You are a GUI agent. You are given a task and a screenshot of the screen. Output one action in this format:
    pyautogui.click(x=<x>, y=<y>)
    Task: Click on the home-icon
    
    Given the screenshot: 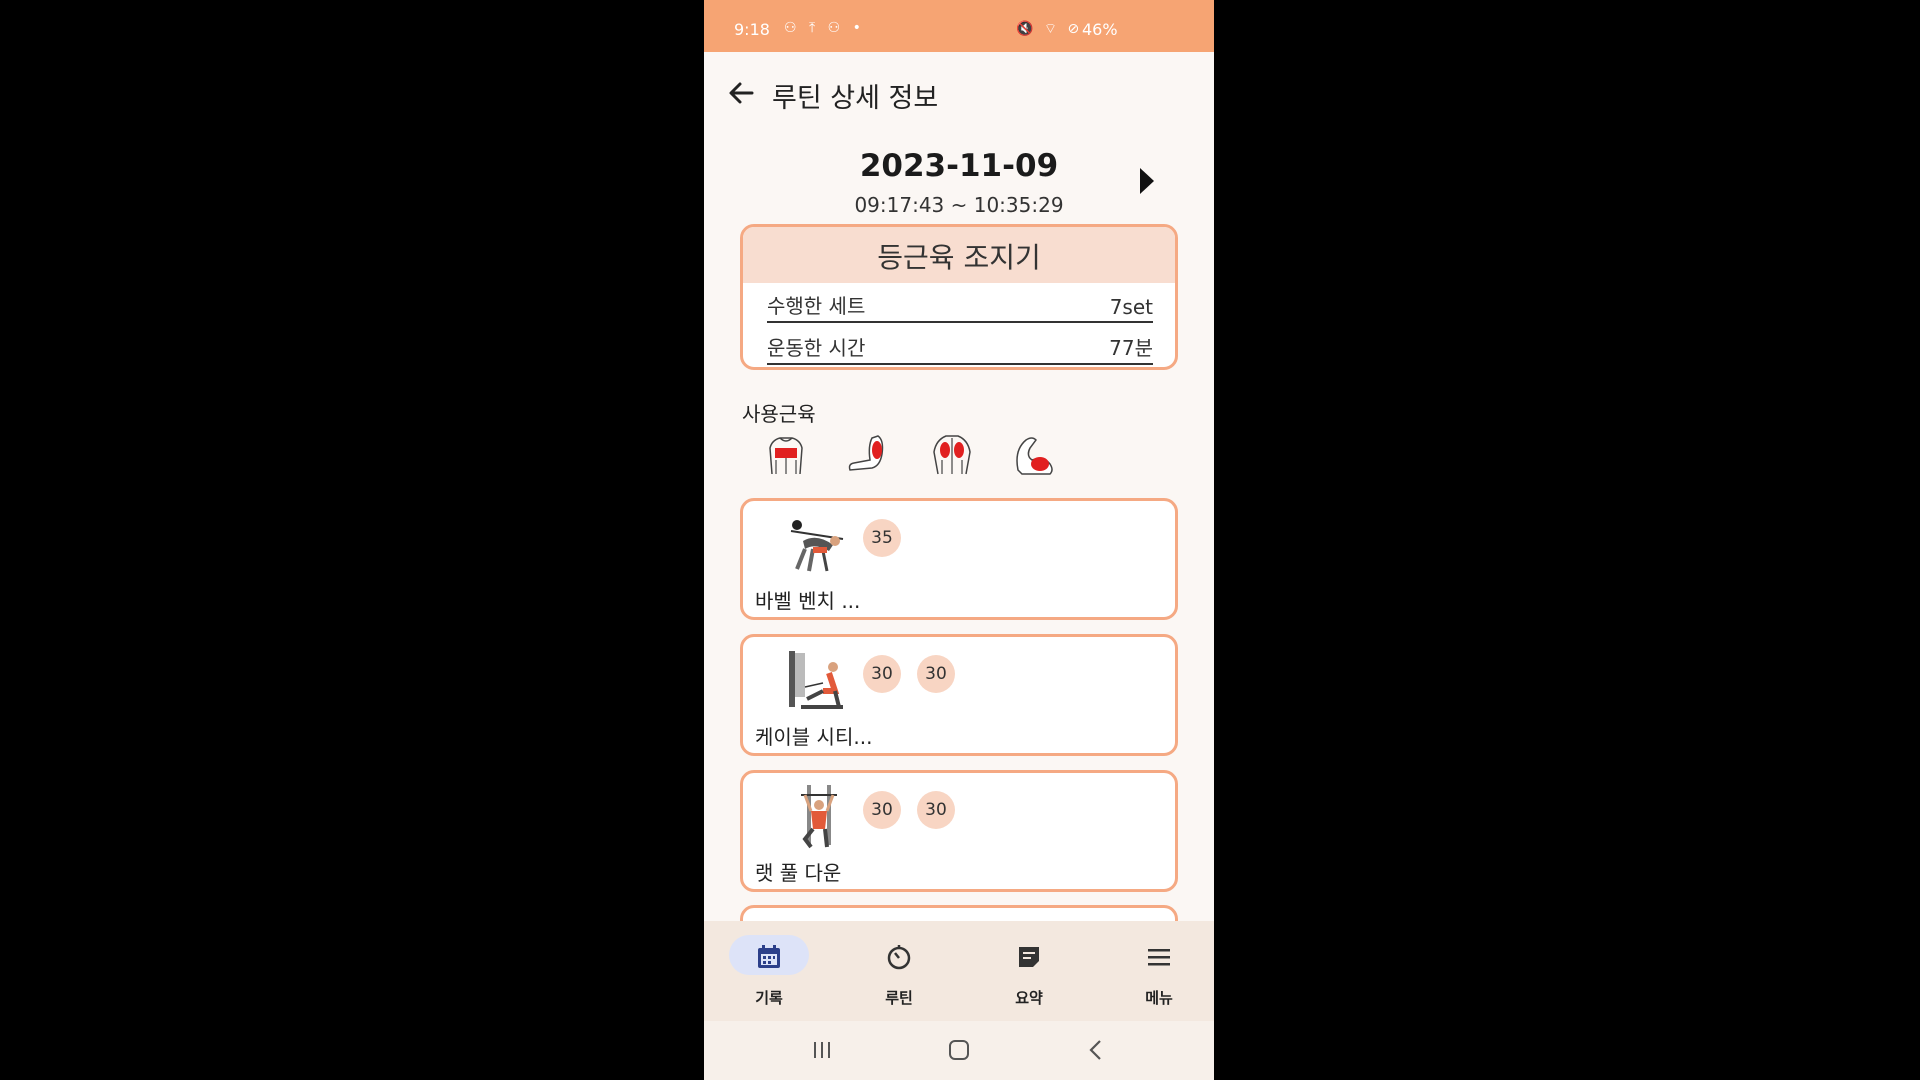 What is the action you would take?
    pyautogui.click(x=959, y=1050)
    